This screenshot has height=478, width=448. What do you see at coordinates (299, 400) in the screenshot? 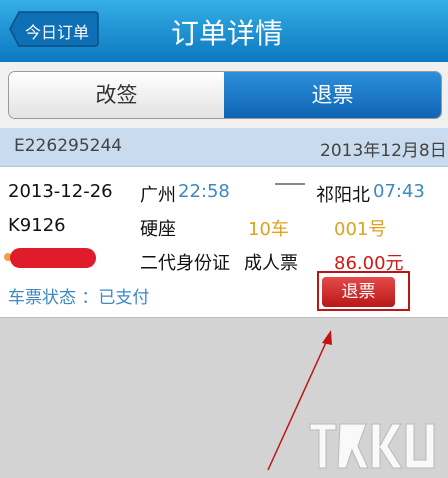
I see `annotation-arrow` at bounding box center [299, 400].